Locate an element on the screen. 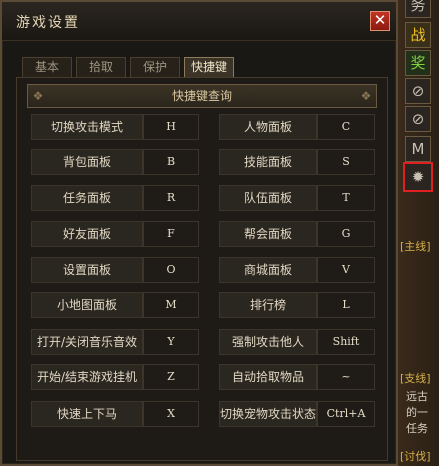 The width and height of the screenshot is (439, 466). quest-text-2: 的一 is located at coordinates (417, 412).